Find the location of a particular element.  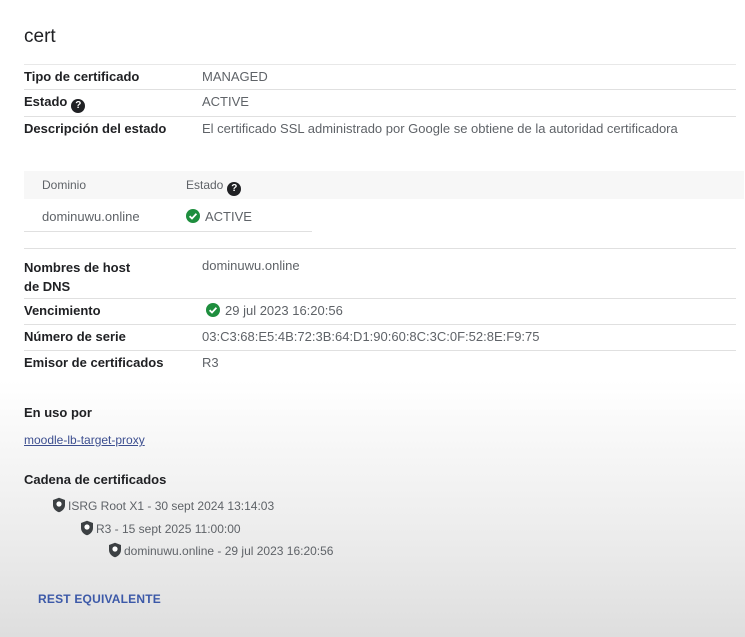

column-header-status: Estado is located at coordinates (205, 185).